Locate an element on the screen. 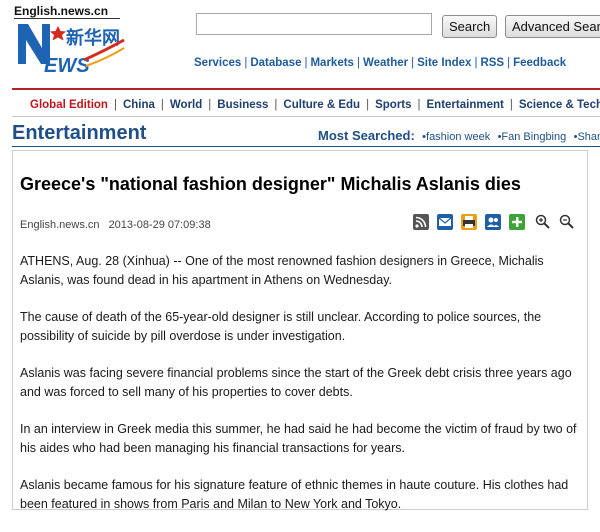 The width and height of the screenshot is (600, 532). advanced-search-button: Advanced Search is located at coordinates (552, 26).